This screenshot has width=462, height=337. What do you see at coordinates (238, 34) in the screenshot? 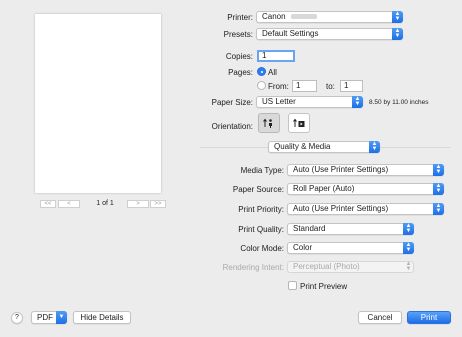
I see `presets-label: Presets:` at bounding box center [238, 34].